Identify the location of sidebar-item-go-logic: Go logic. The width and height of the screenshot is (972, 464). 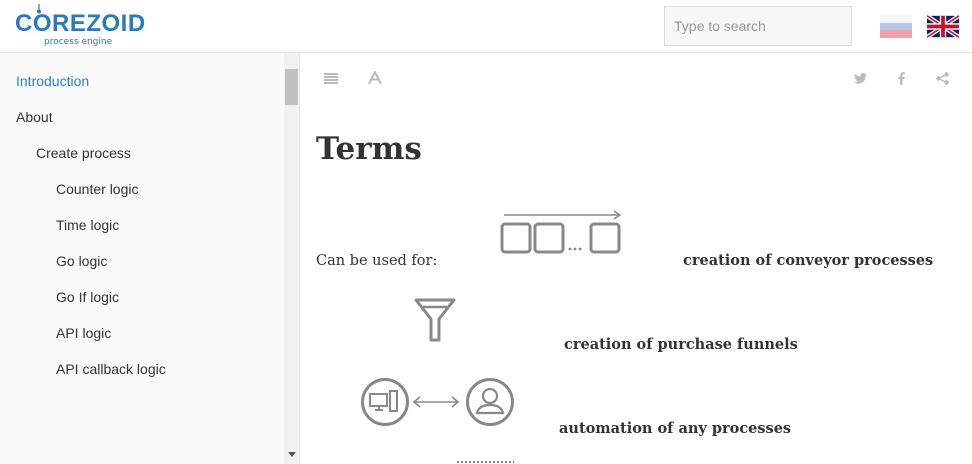
(81, 261).